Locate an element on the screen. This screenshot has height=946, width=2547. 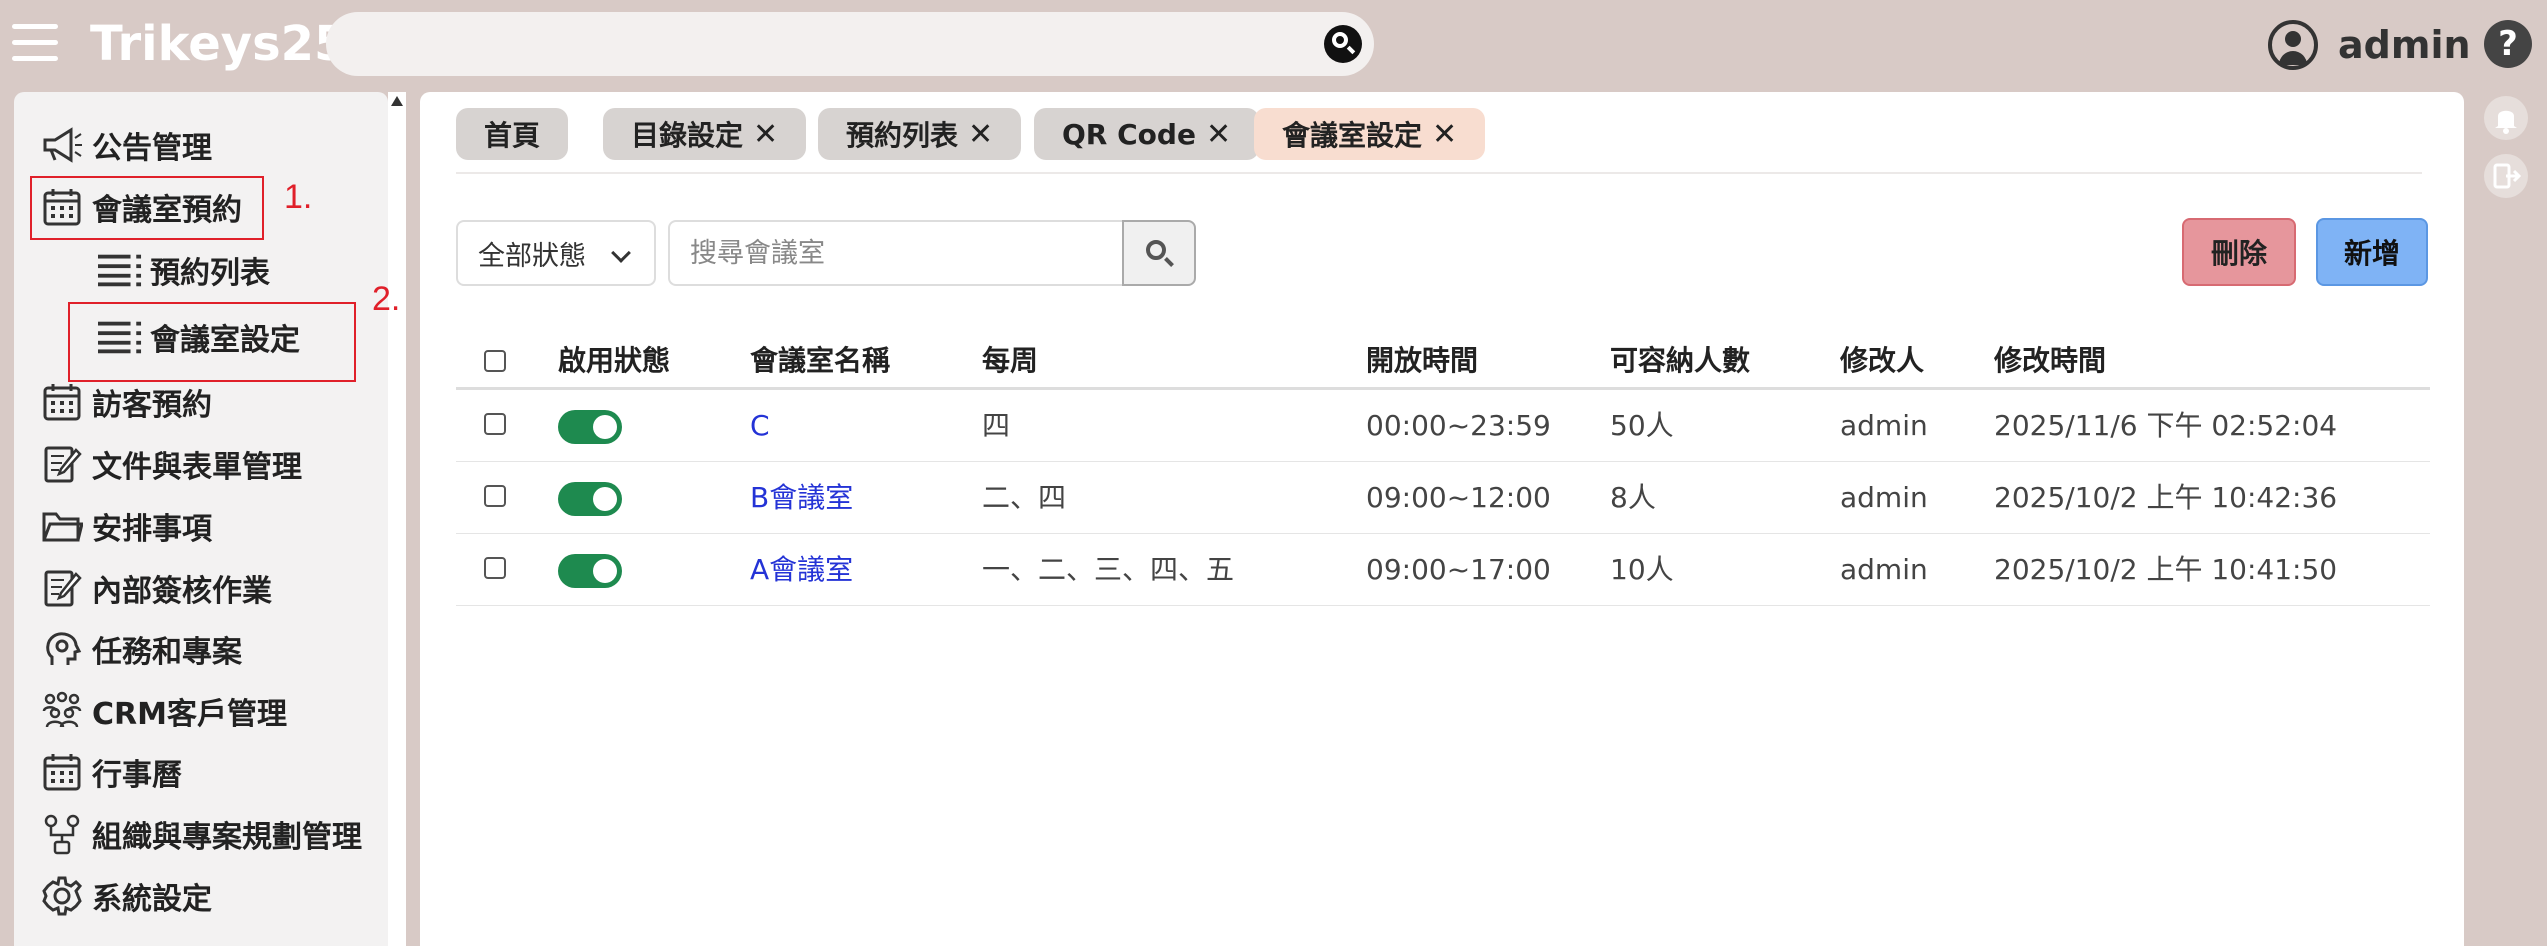
tab-meeting-room-settings: 會議室設定 ✕ is located at coordinates (1370, 134).